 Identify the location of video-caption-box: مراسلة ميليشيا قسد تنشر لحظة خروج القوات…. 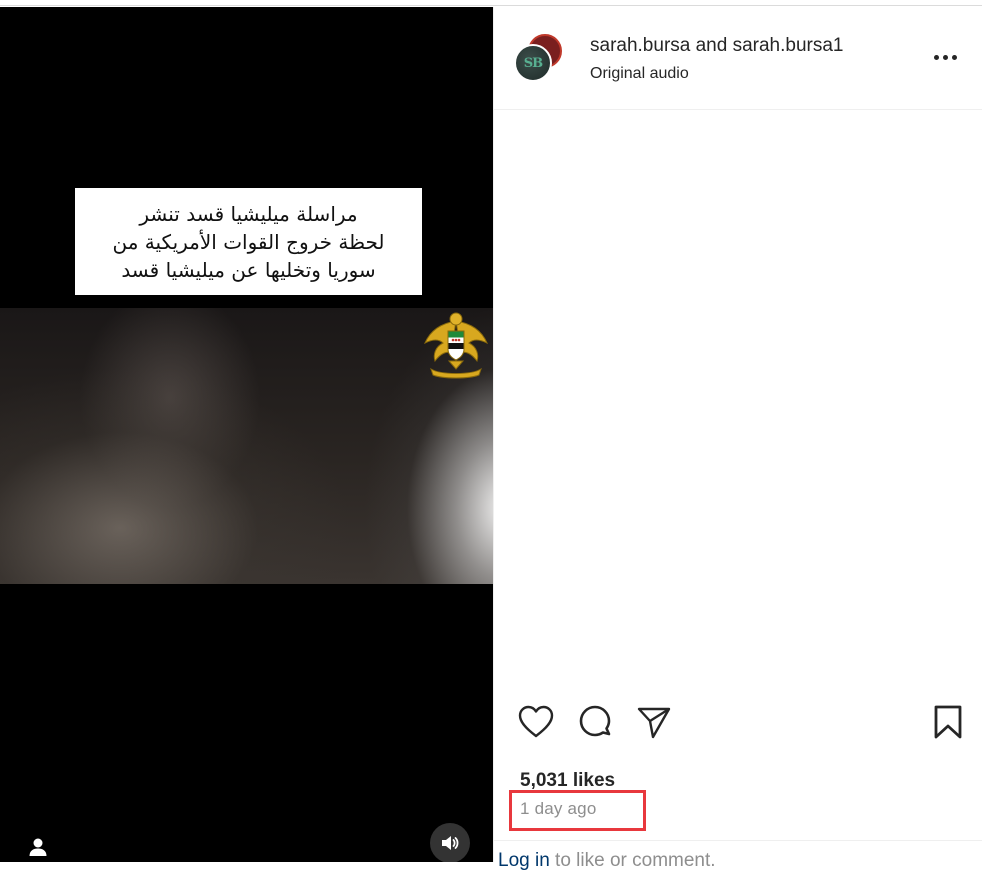
(248, 241).